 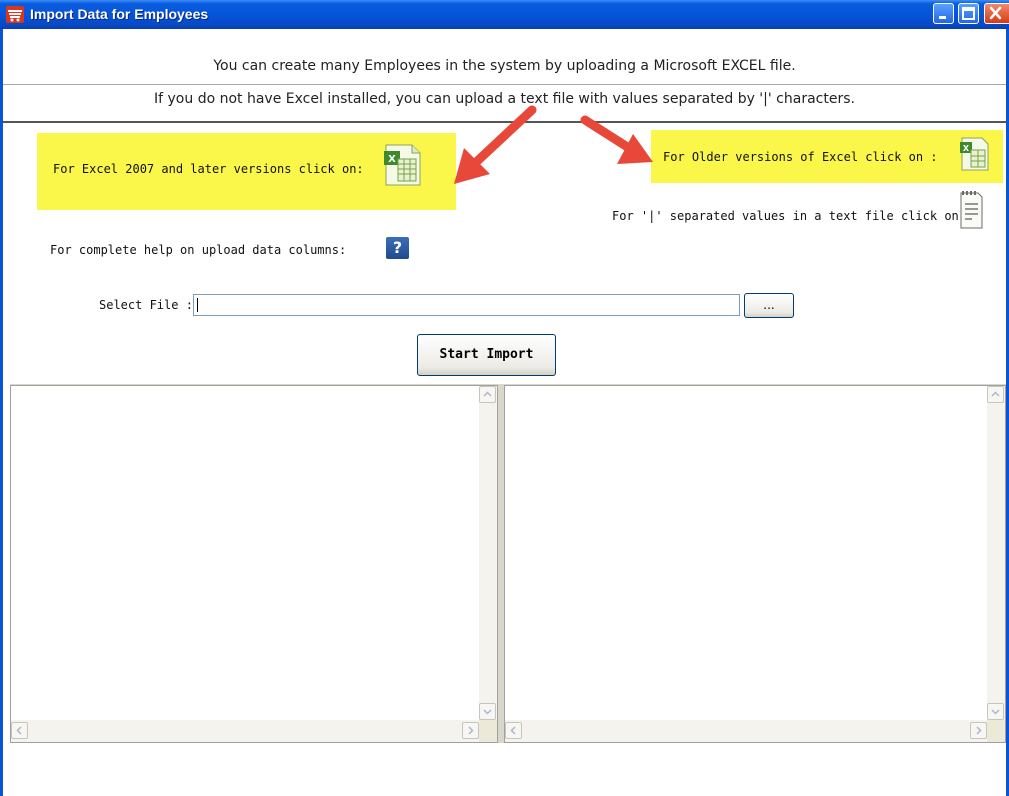 What do you see at coordinates (488, 731) in the screenshot?
I see `left-scroll-corner` at bounding box center [488, 731].